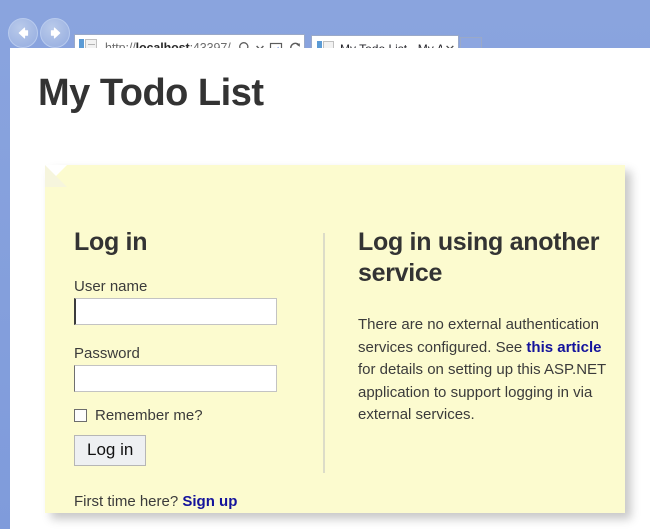 Image resolution: width=650 pixels, height=529 pixels. Describe the element at coordinates (324, 353) in the screenshot. I see `column-divider` at that location.